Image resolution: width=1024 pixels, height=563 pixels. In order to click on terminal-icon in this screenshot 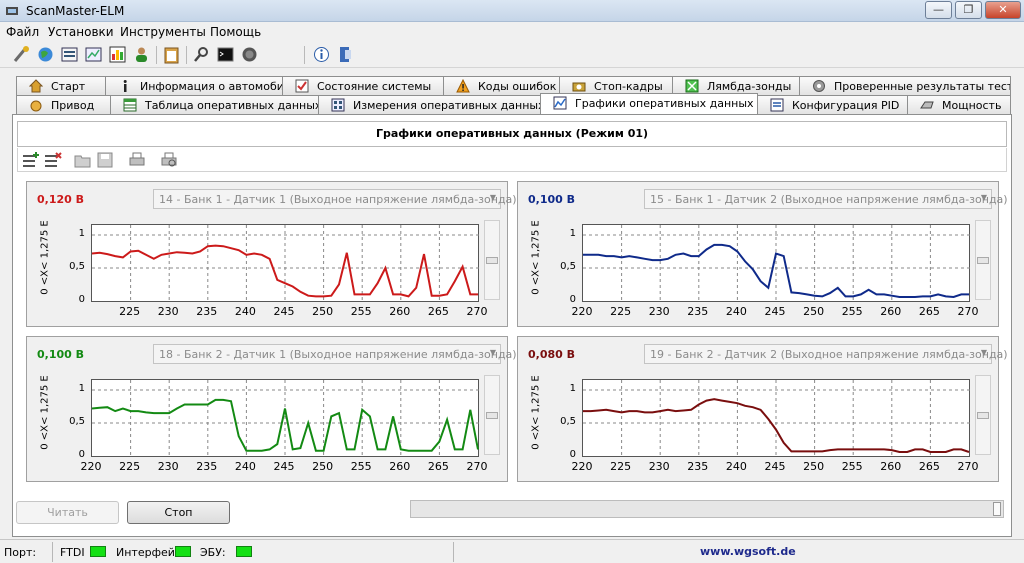, I will do `click(225, 54)`.